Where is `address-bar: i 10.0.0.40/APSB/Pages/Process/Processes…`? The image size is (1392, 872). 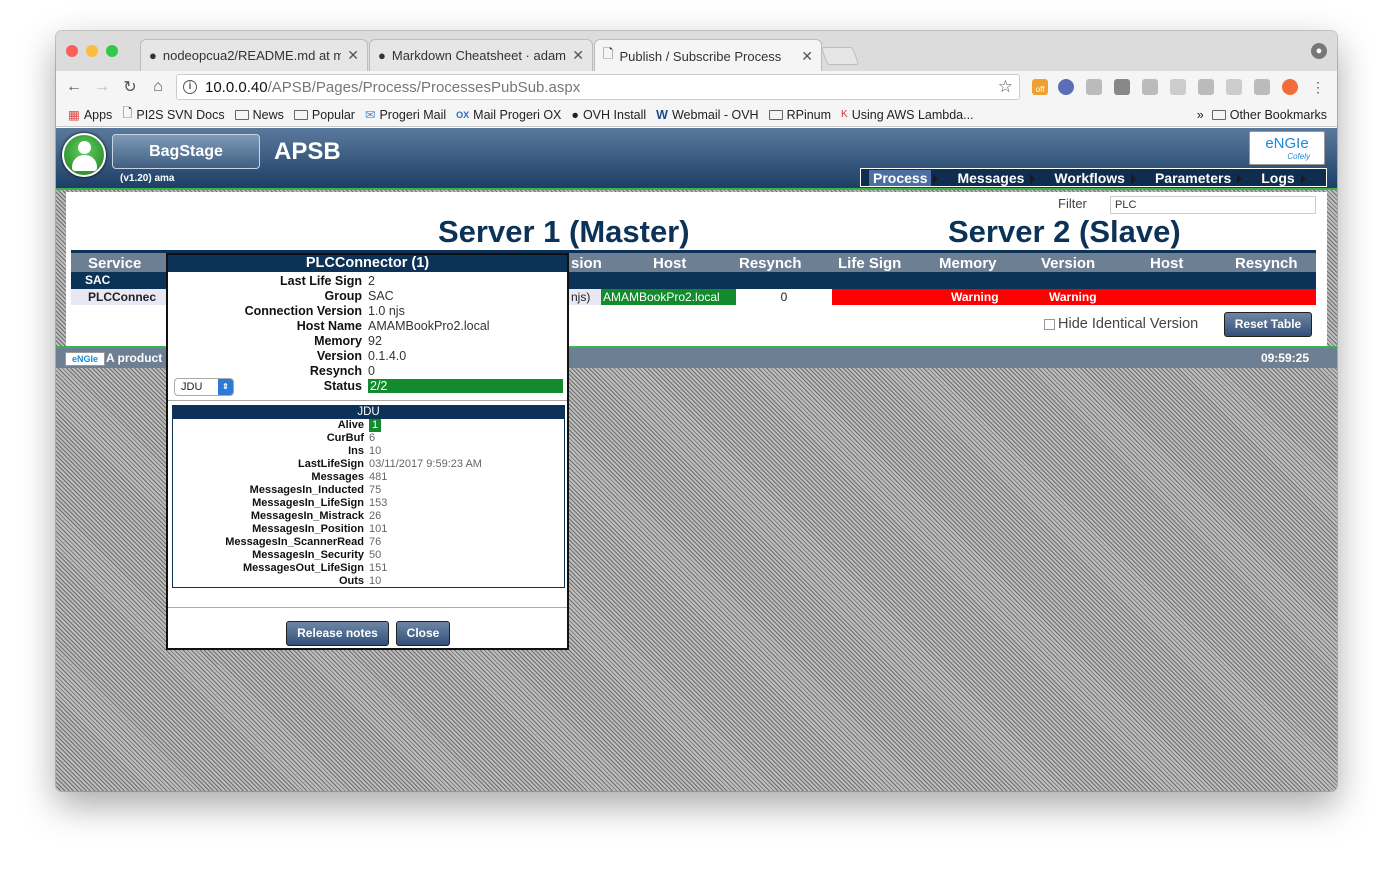
address-bar: i 10.0.0.40/APSB/Pages/Process/Processes… is located at coordinates (598, 87).